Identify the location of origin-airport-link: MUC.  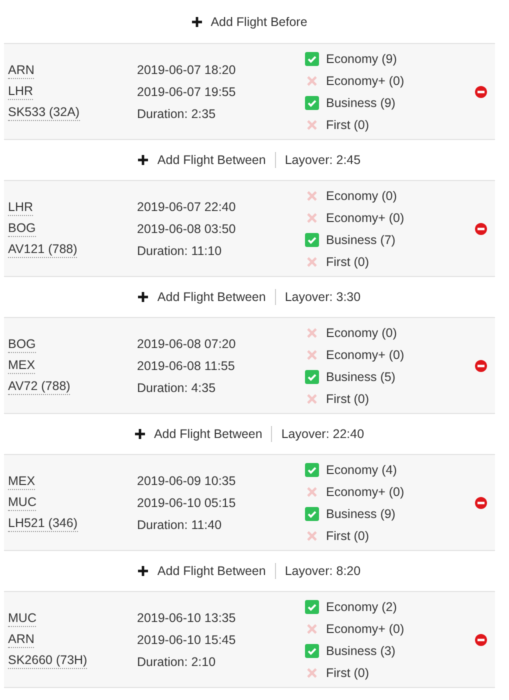
(22, 618).